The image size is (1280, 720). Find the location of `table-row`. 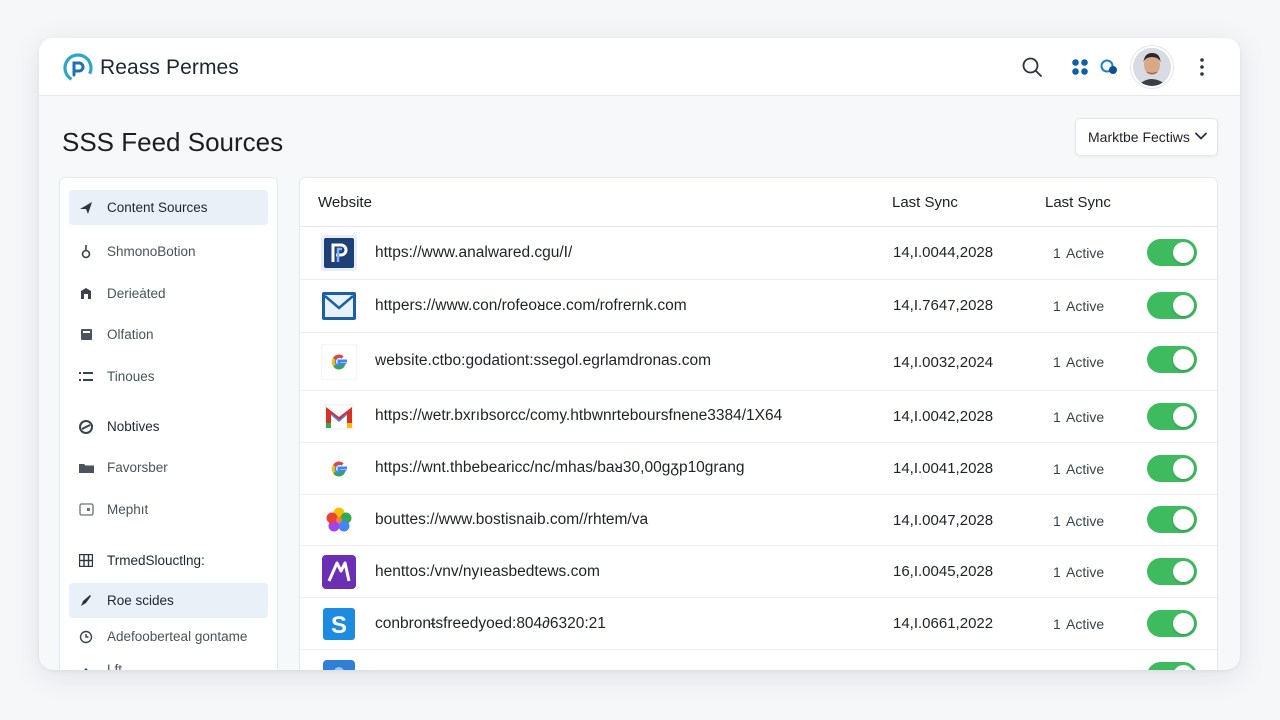

table-row is located at coordinates (758, 660).